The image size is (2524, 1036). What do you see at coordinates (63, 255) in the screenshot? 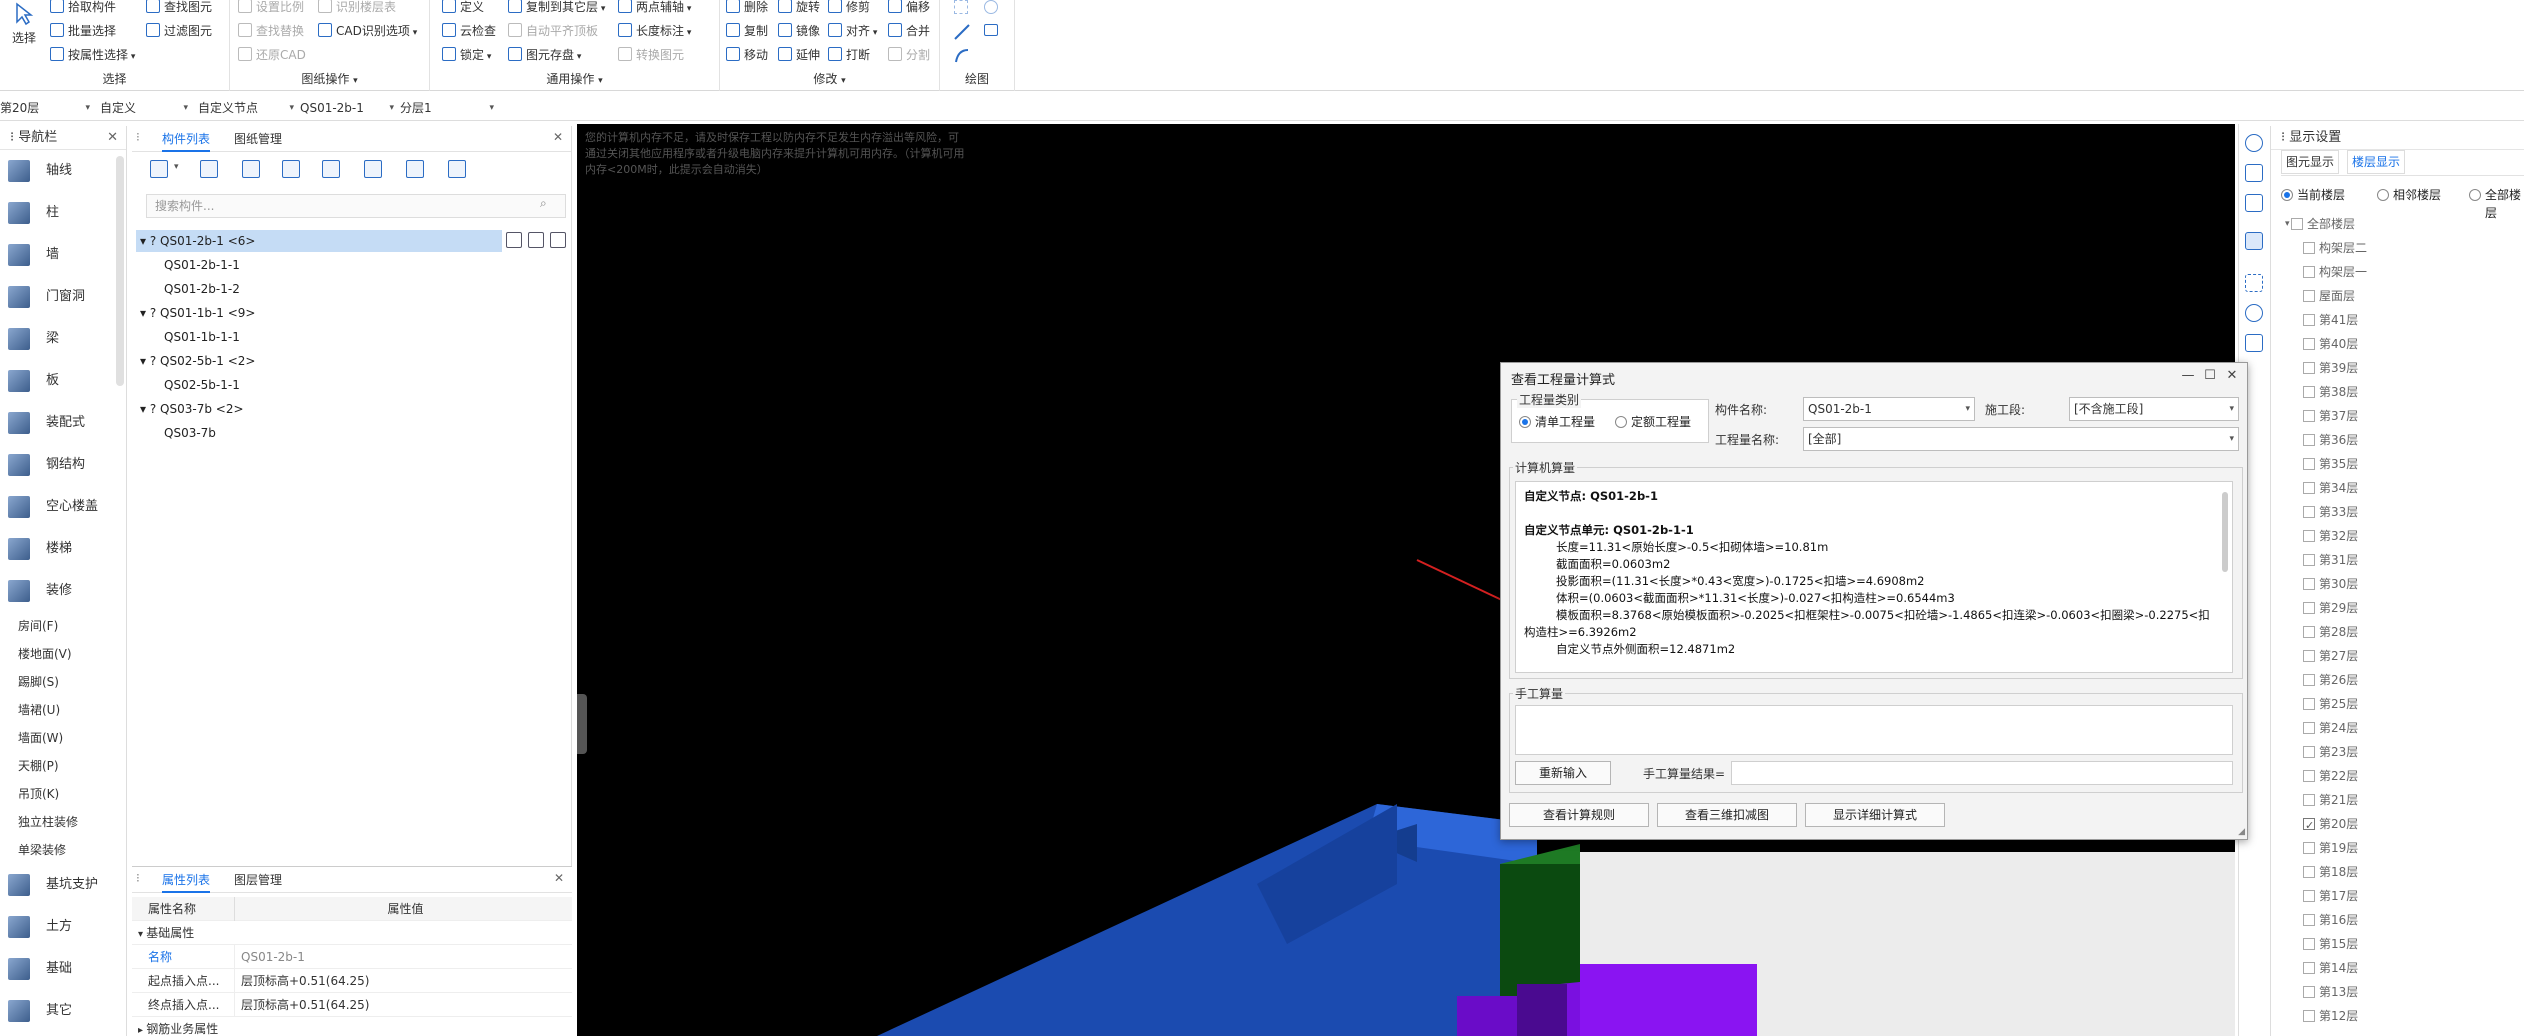
I see `nav-item-wall: 墙` at bounding box center [63, 255].